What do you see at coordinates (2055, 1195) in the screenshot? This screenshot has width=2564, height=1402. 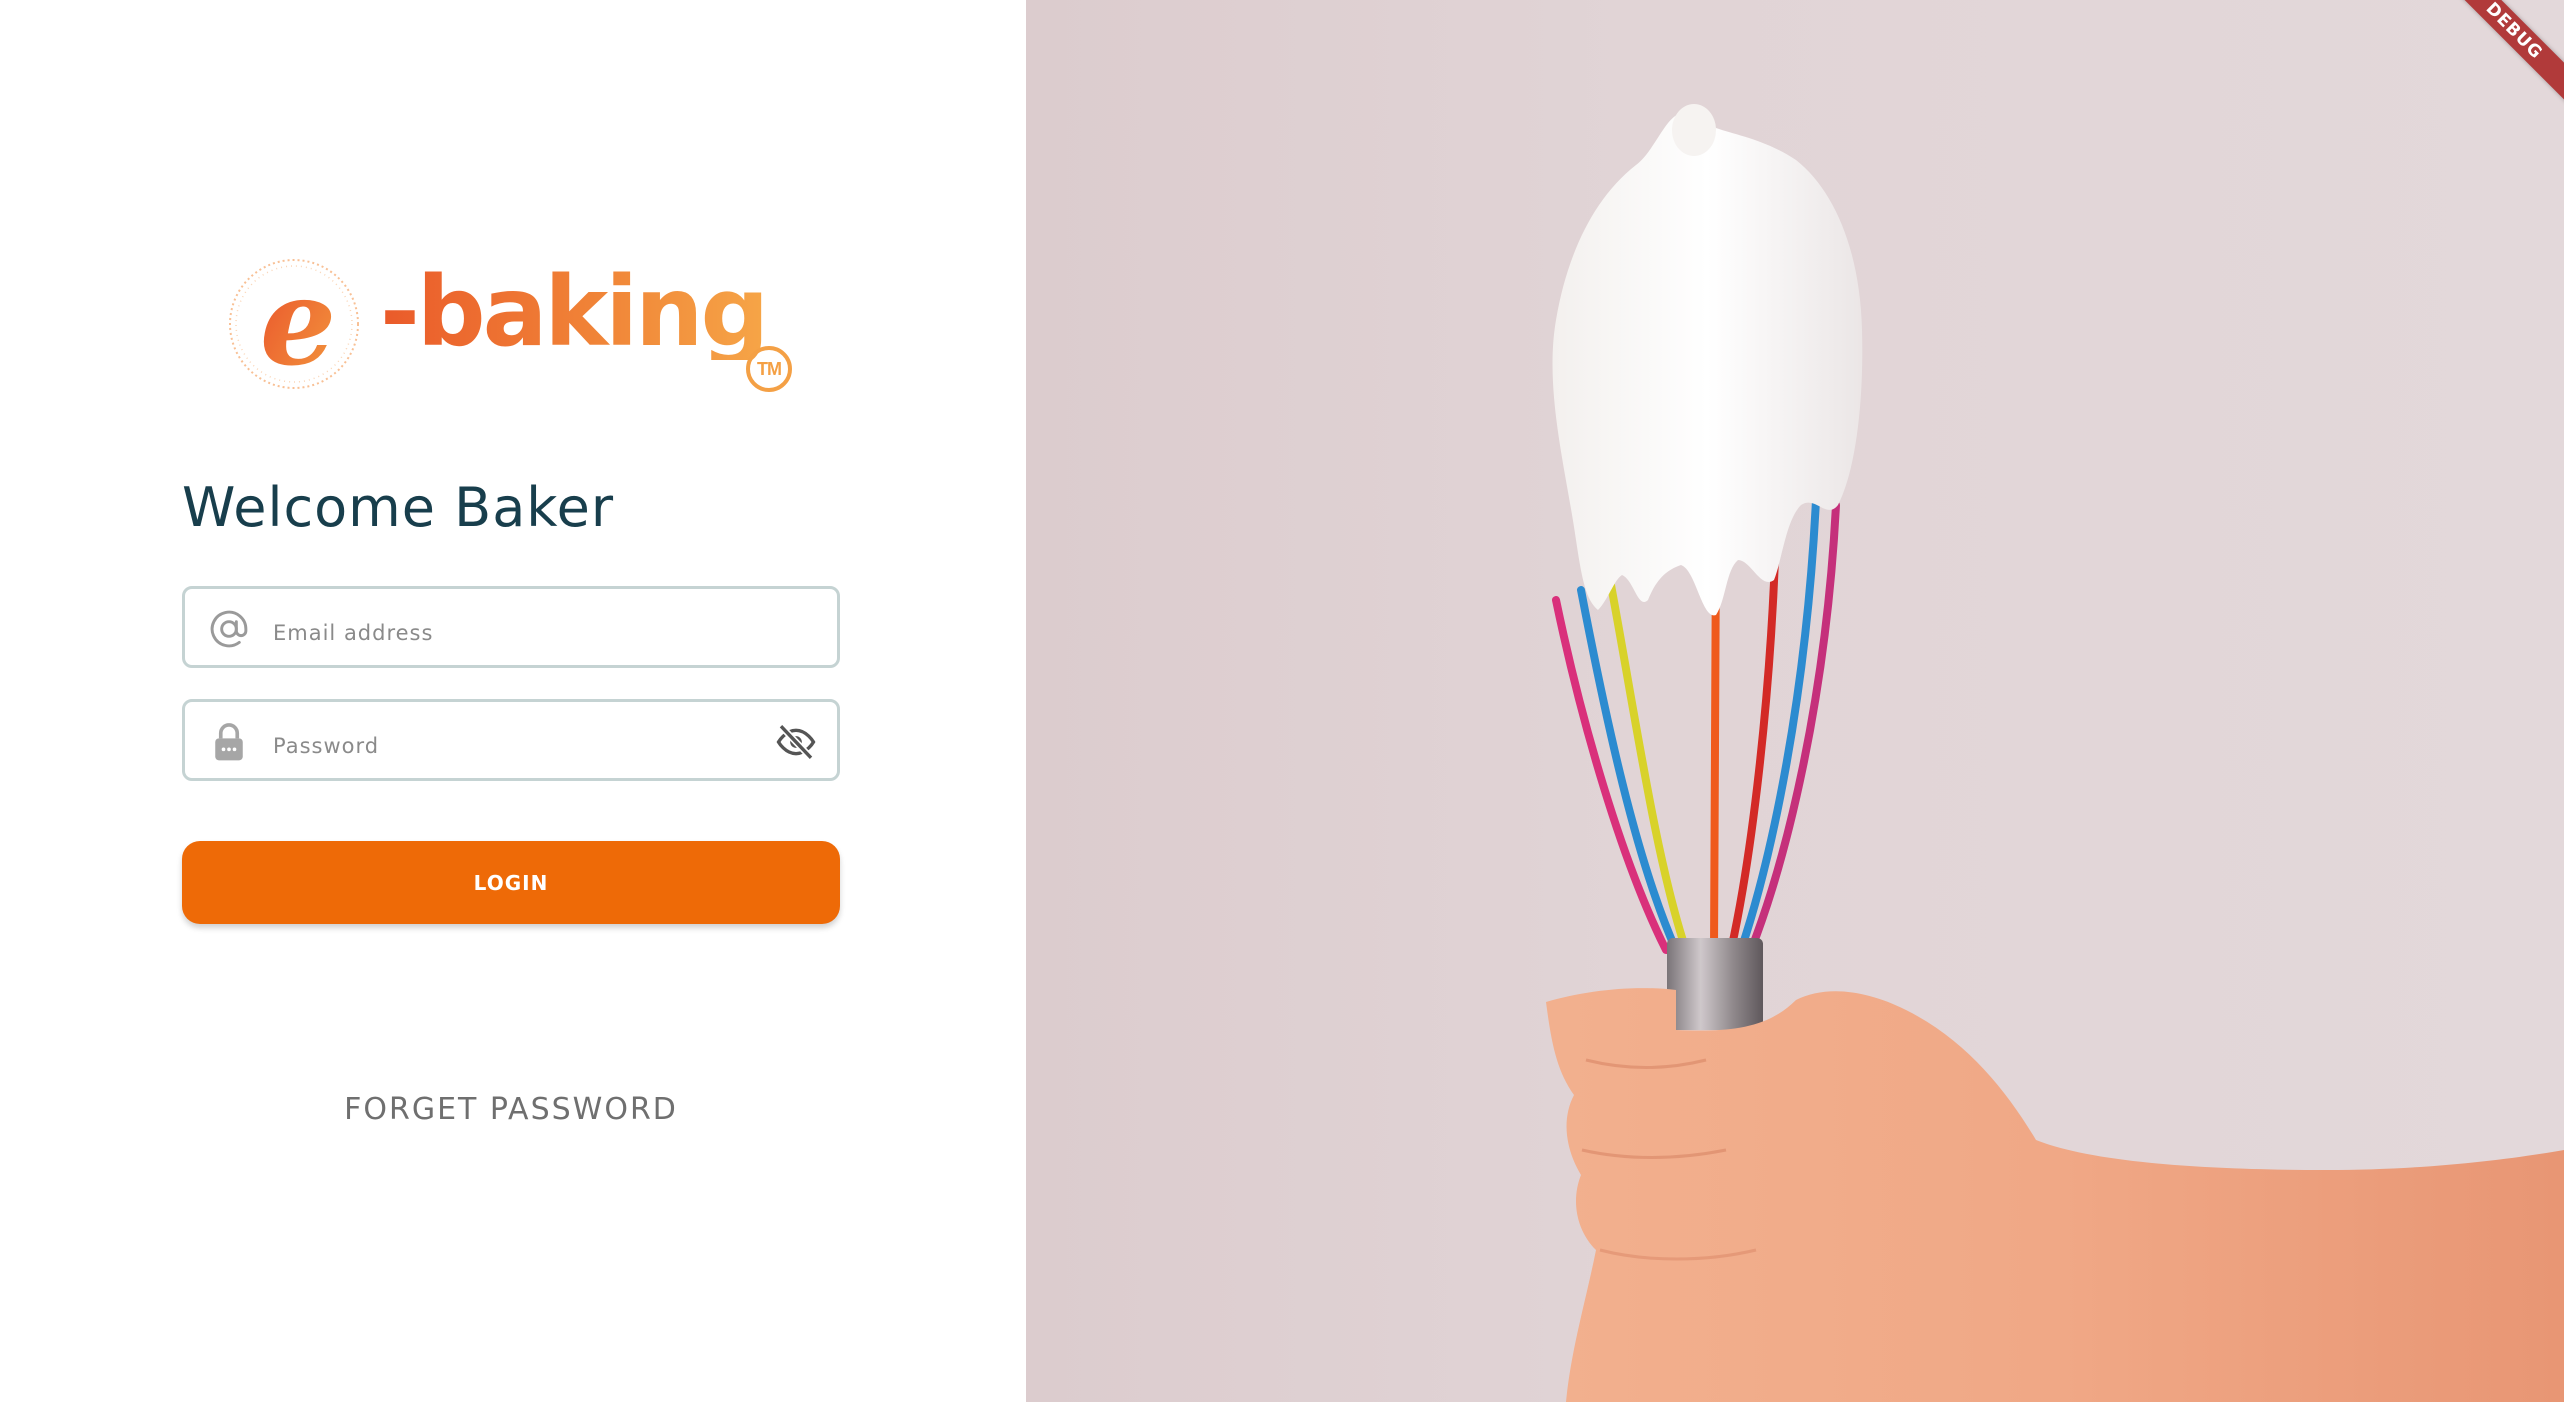 I see `hand` at bounding box center [2055, 1195].